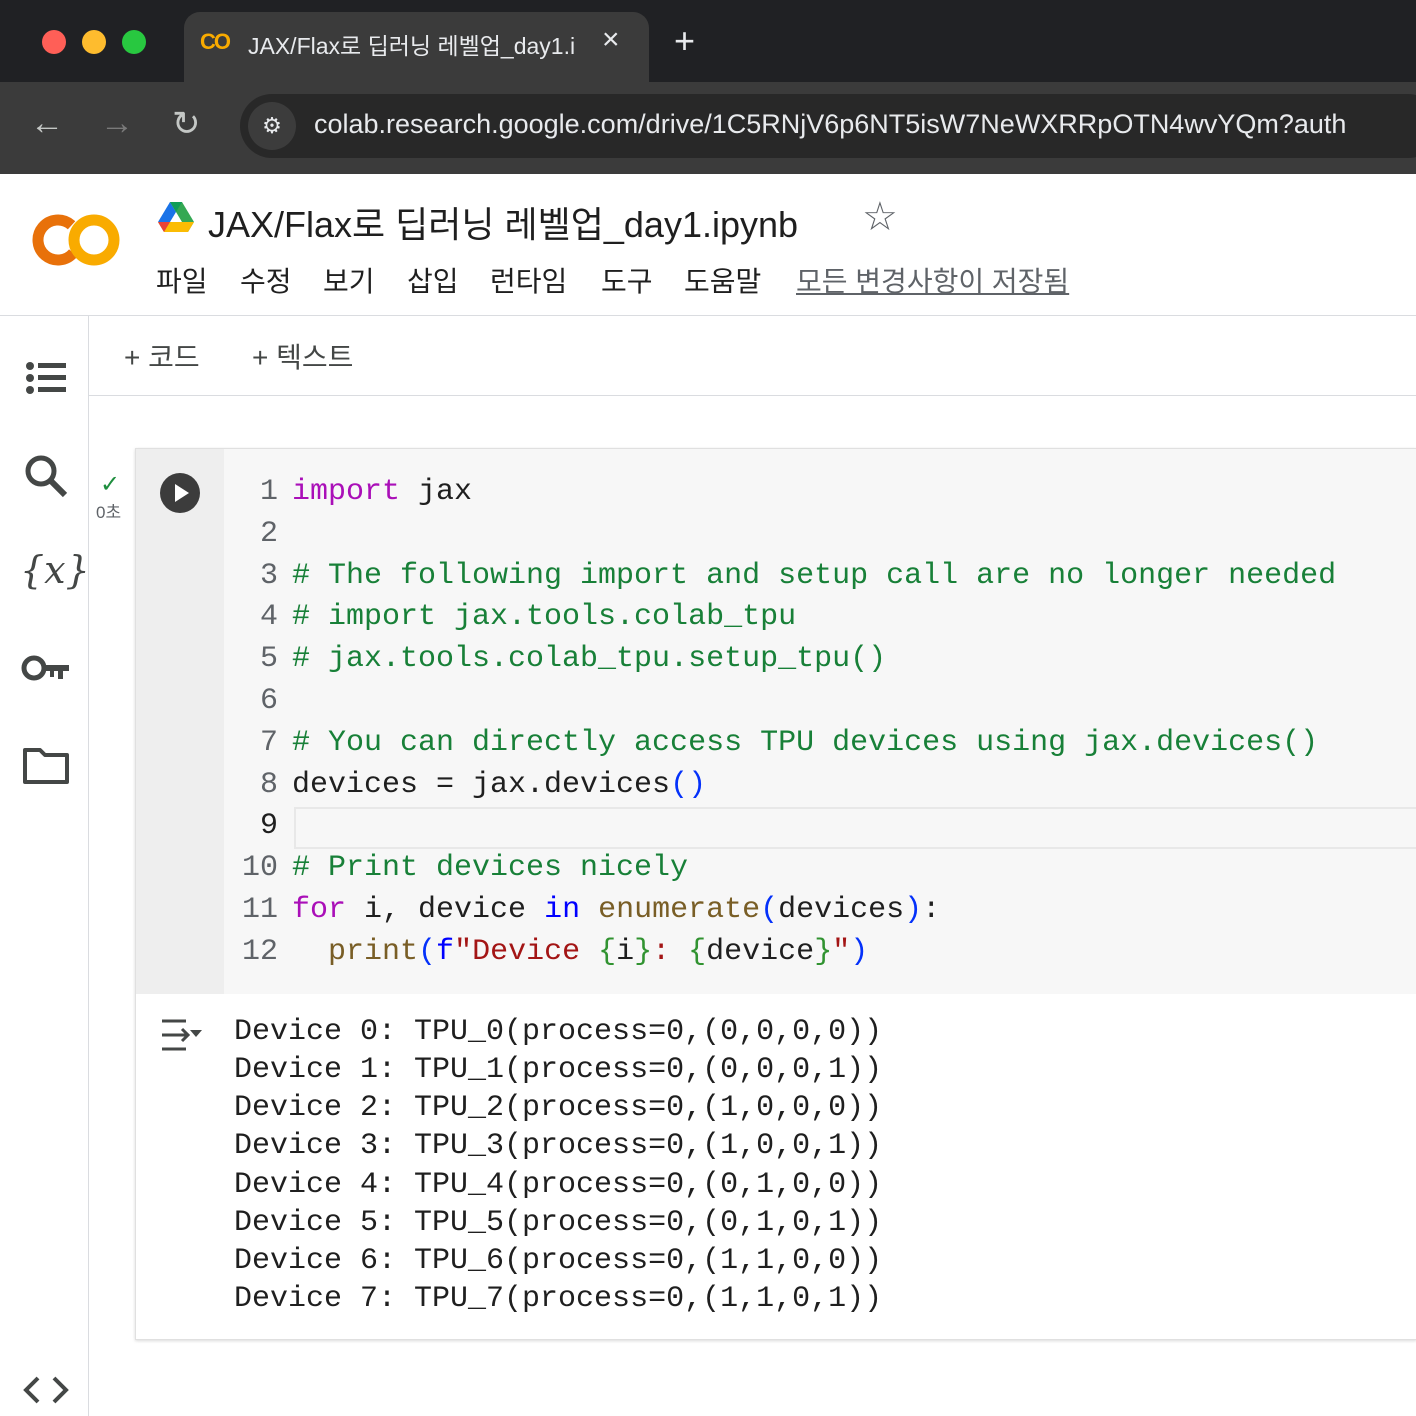 This screenshot has height=1416, width=1416. What do you see at coordinates (47, 123) in the screenshot?
I see `back-arrow-icon: ←` at bounding box center [47, 123].